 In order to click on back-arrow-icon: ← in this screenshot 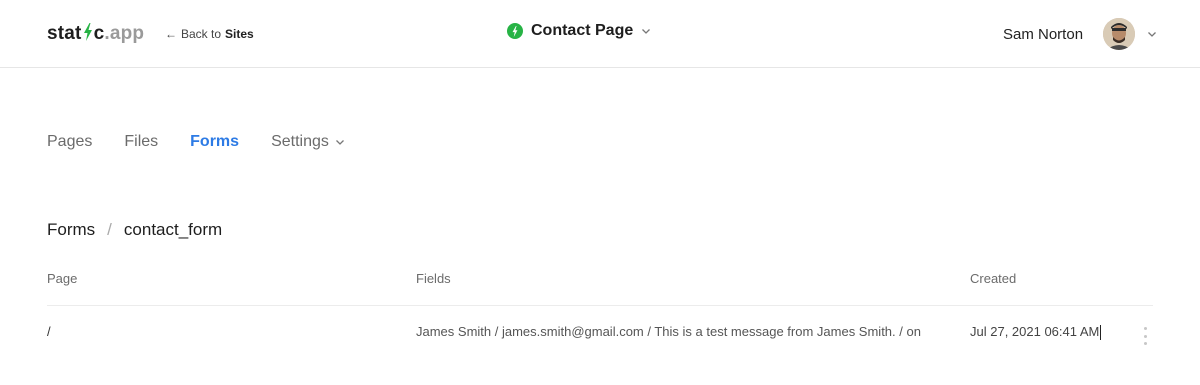, I will do `click(171, 34)`.